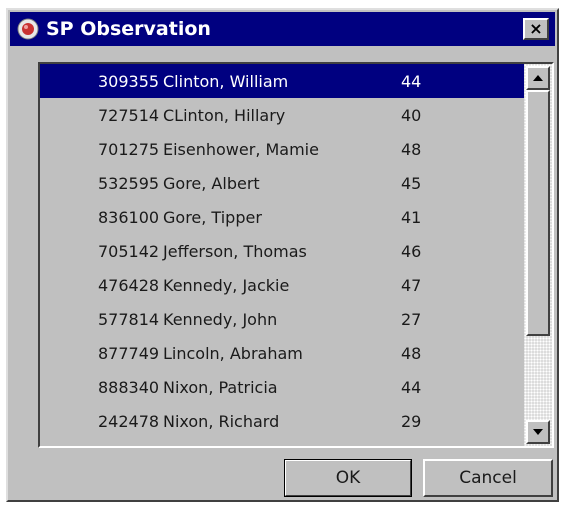 The image size is (564, 506). I want to click on item-name: CLinton, Hillary, so click(224, 115).